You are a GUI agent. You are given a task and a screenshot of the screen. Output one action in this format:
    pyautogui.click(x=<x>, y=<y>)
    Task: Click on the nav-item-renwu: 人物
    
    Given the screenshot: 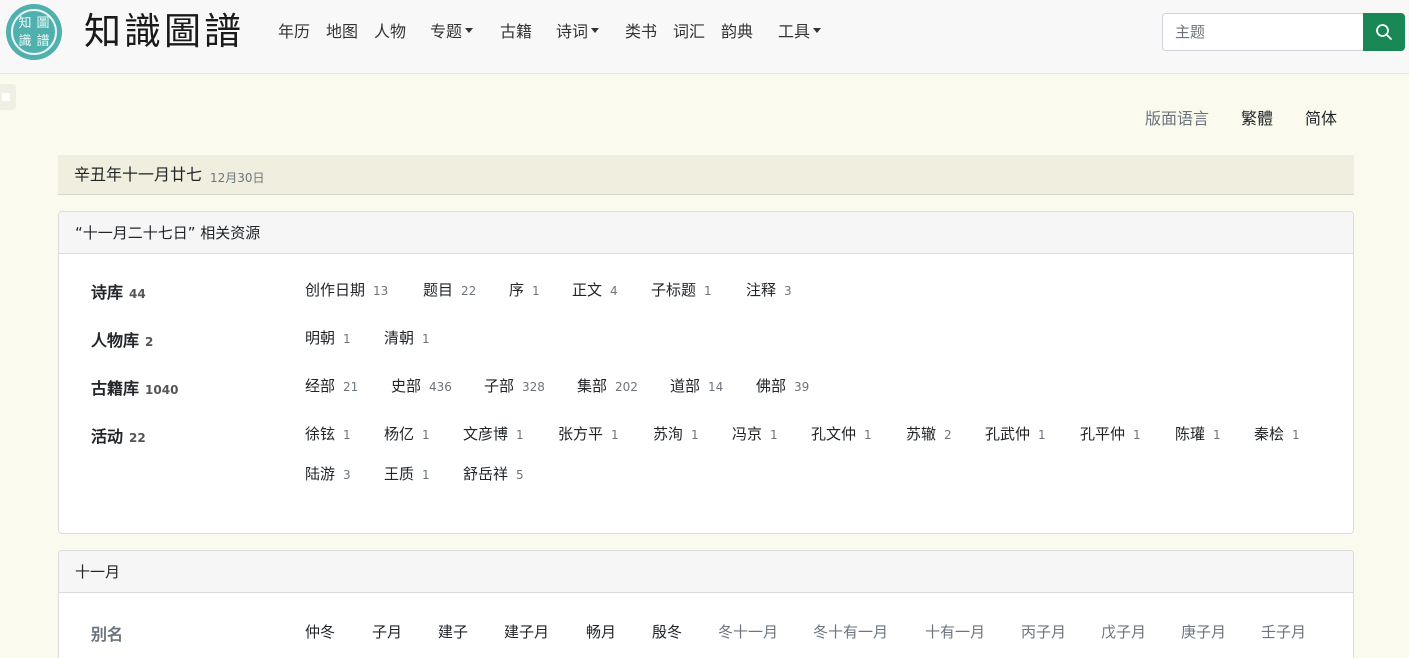 What is the action you would take?
    pyautogui.click(x=390, y=32)
    